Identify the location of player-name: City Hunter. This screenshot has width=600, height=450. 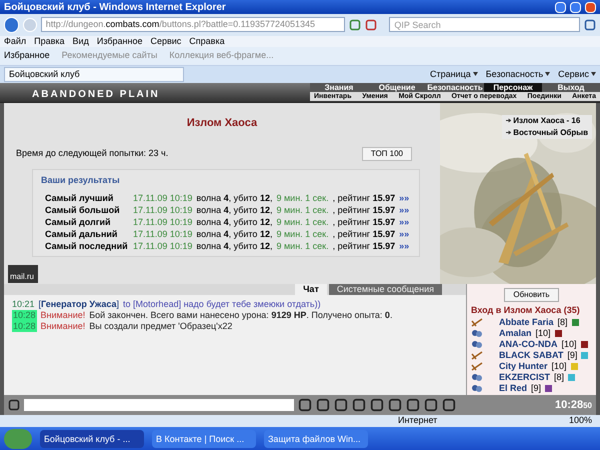
(523, 366).